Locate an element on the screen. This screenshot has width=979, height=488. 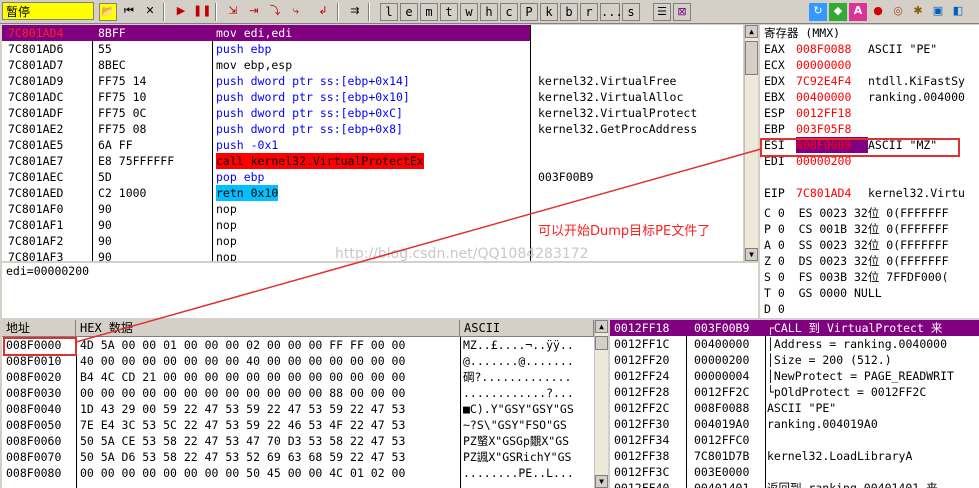
windows-button: w is located at coordinates (469, 12).